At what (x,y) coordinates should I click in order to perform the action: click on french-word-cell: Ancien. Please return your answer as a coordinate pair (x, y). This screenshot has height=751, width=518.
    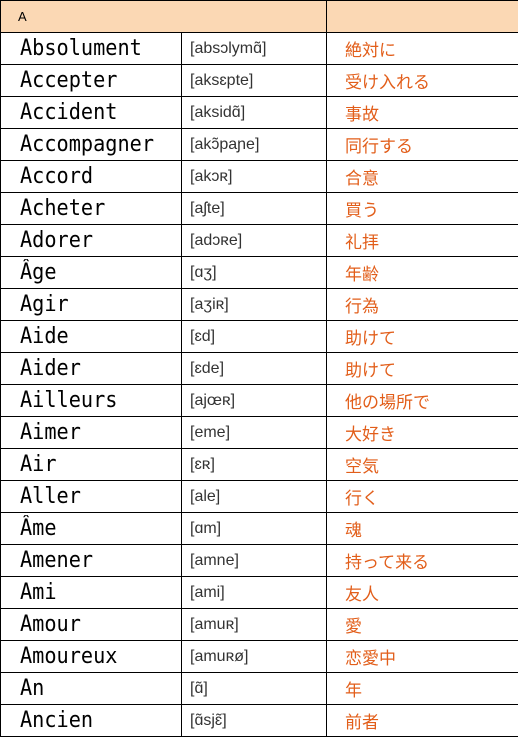
    Looking at the image, I should click on (91, 720).